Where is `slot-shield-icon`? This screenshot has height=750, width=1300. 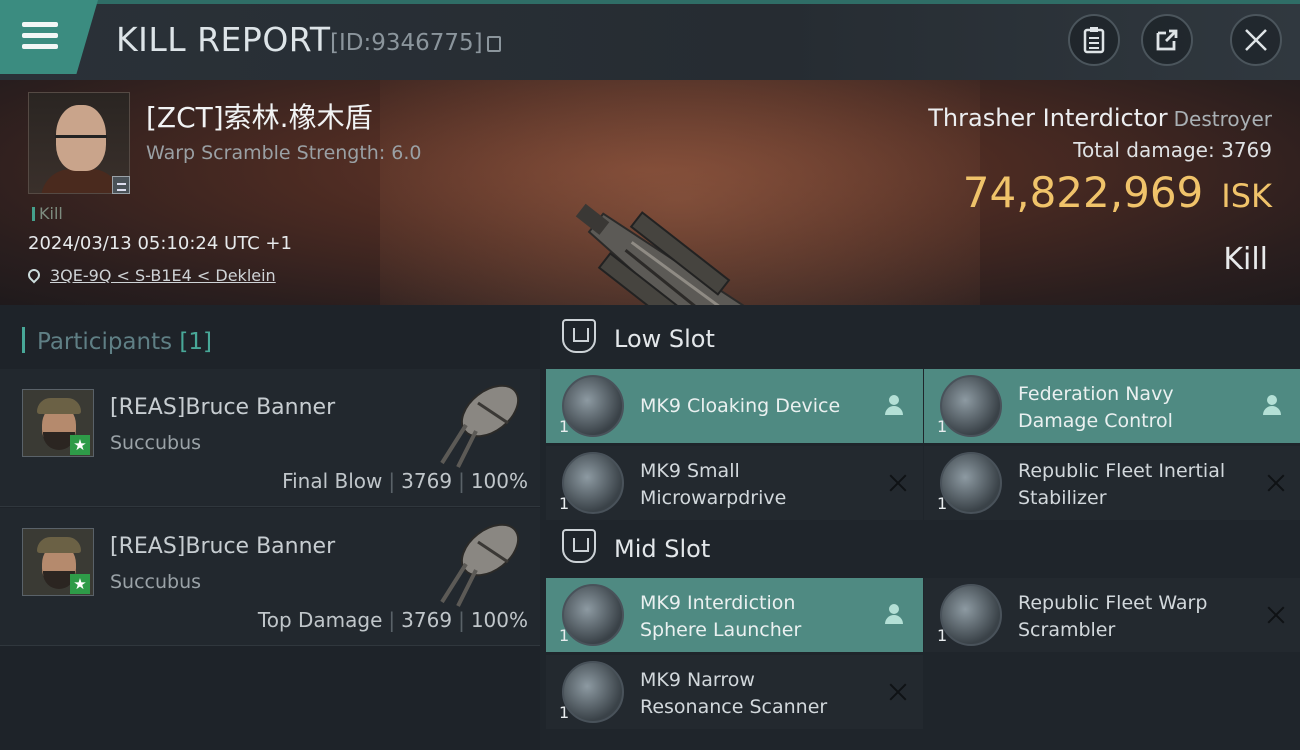 slot-shield-icon is located at coordinates (579, 336).